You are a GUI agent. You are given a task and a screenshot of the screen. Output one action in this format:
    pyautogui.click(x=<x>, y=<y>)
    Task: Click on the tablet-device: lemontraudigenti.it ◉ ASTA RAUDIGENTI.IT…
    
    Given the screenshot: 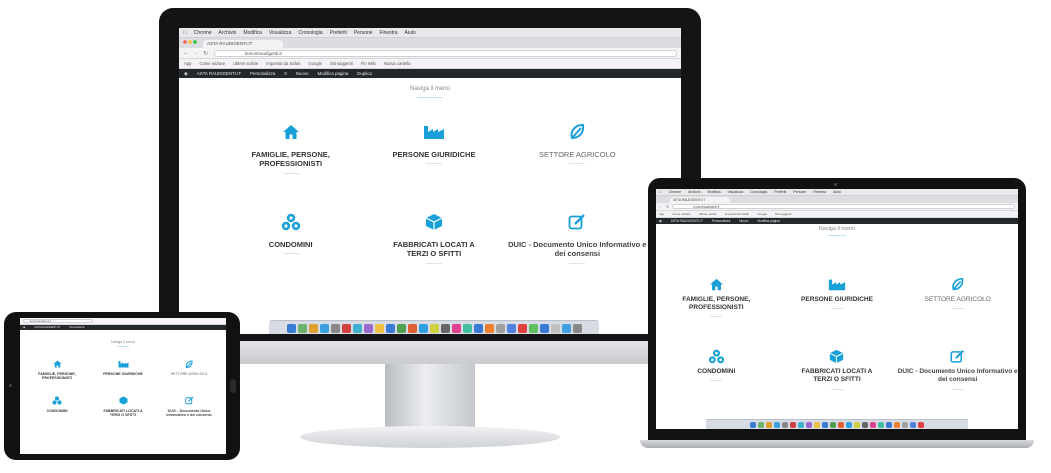 What is the action you would take?
    pyautogui.click(x=122, y=386)
    